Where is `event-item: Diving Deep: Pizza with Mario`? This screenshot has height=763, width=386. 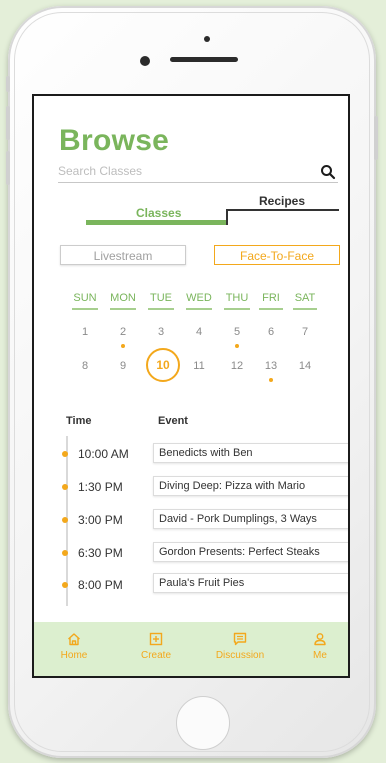 event-item: Diving Deep: Pizza with Mario is located at coordinates (250, 486).